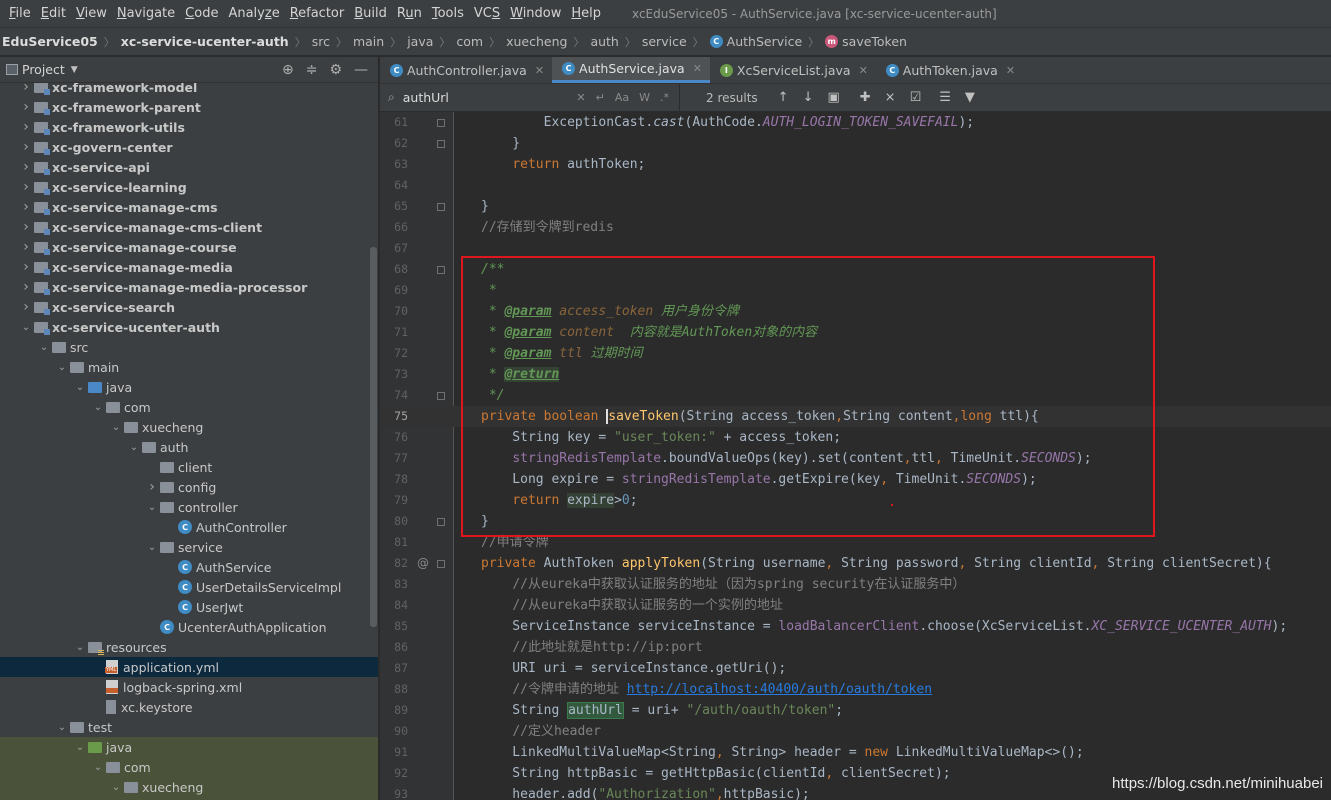 The image size is (1331, 800). Describe the element at coordinates (855, 143) in the screenshot. I see `code-line: 62 }` at that location.